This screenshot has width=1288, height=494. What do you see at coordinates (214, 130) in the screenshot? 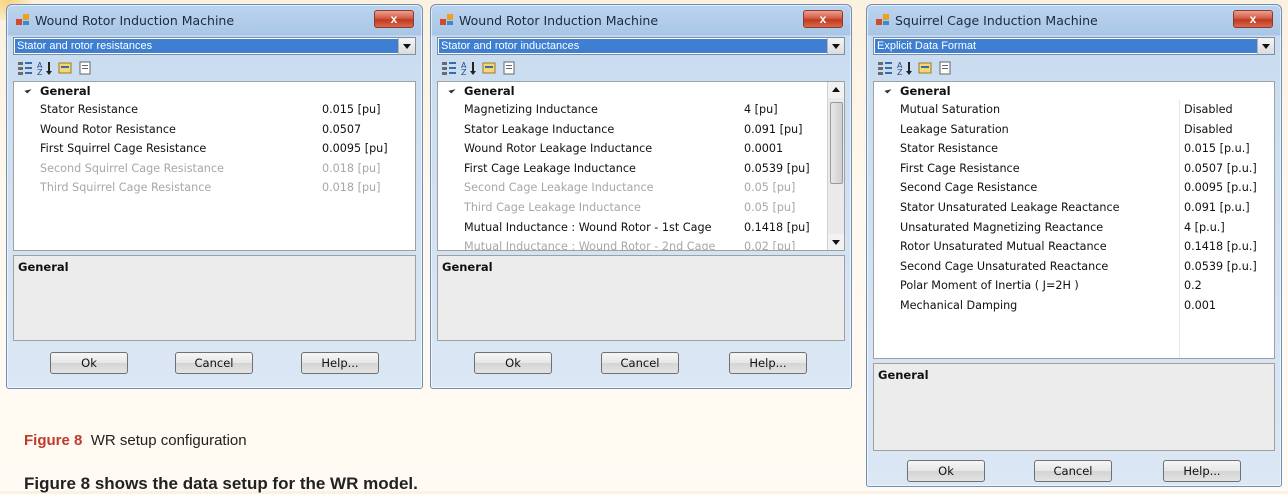
I see `property-row: Wound Rotor Resistance 0.0507` at bounding box center [214, 130].